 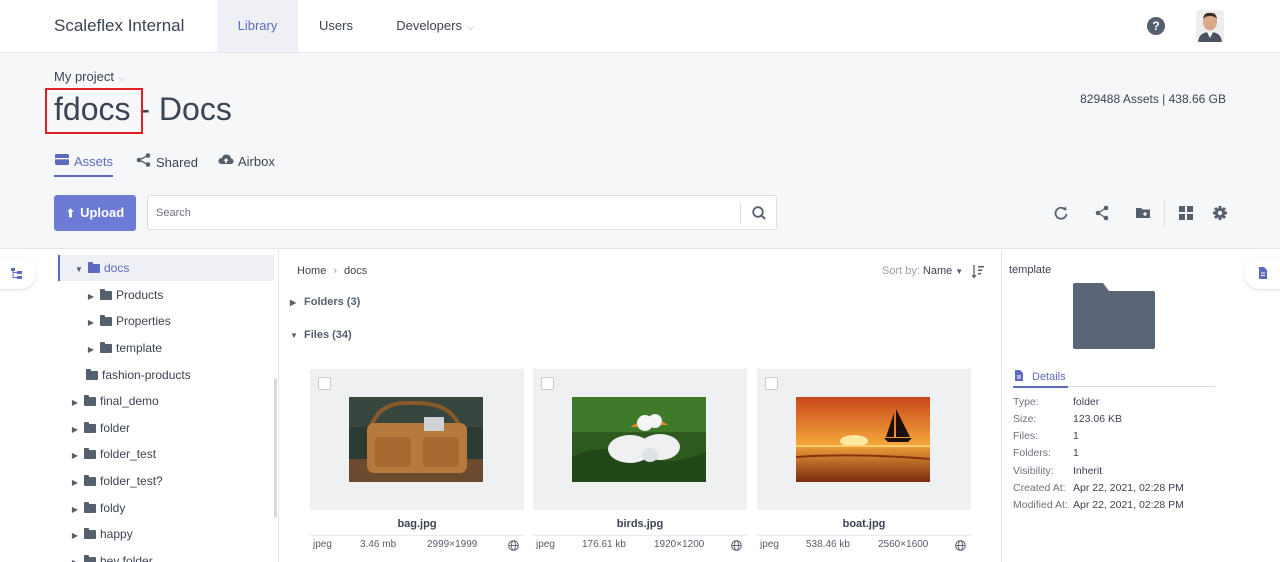 What do you see at coordinates (131, 481) in the screenshot?
I see `tree-item-label: folder_test?` at bounding box center [131, 481].